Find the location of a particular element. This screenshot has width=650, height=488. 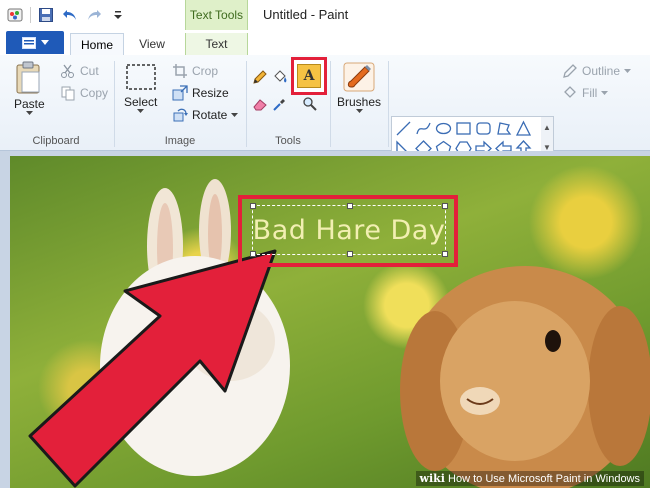

crop-icon is located at coordinates (180, 71).